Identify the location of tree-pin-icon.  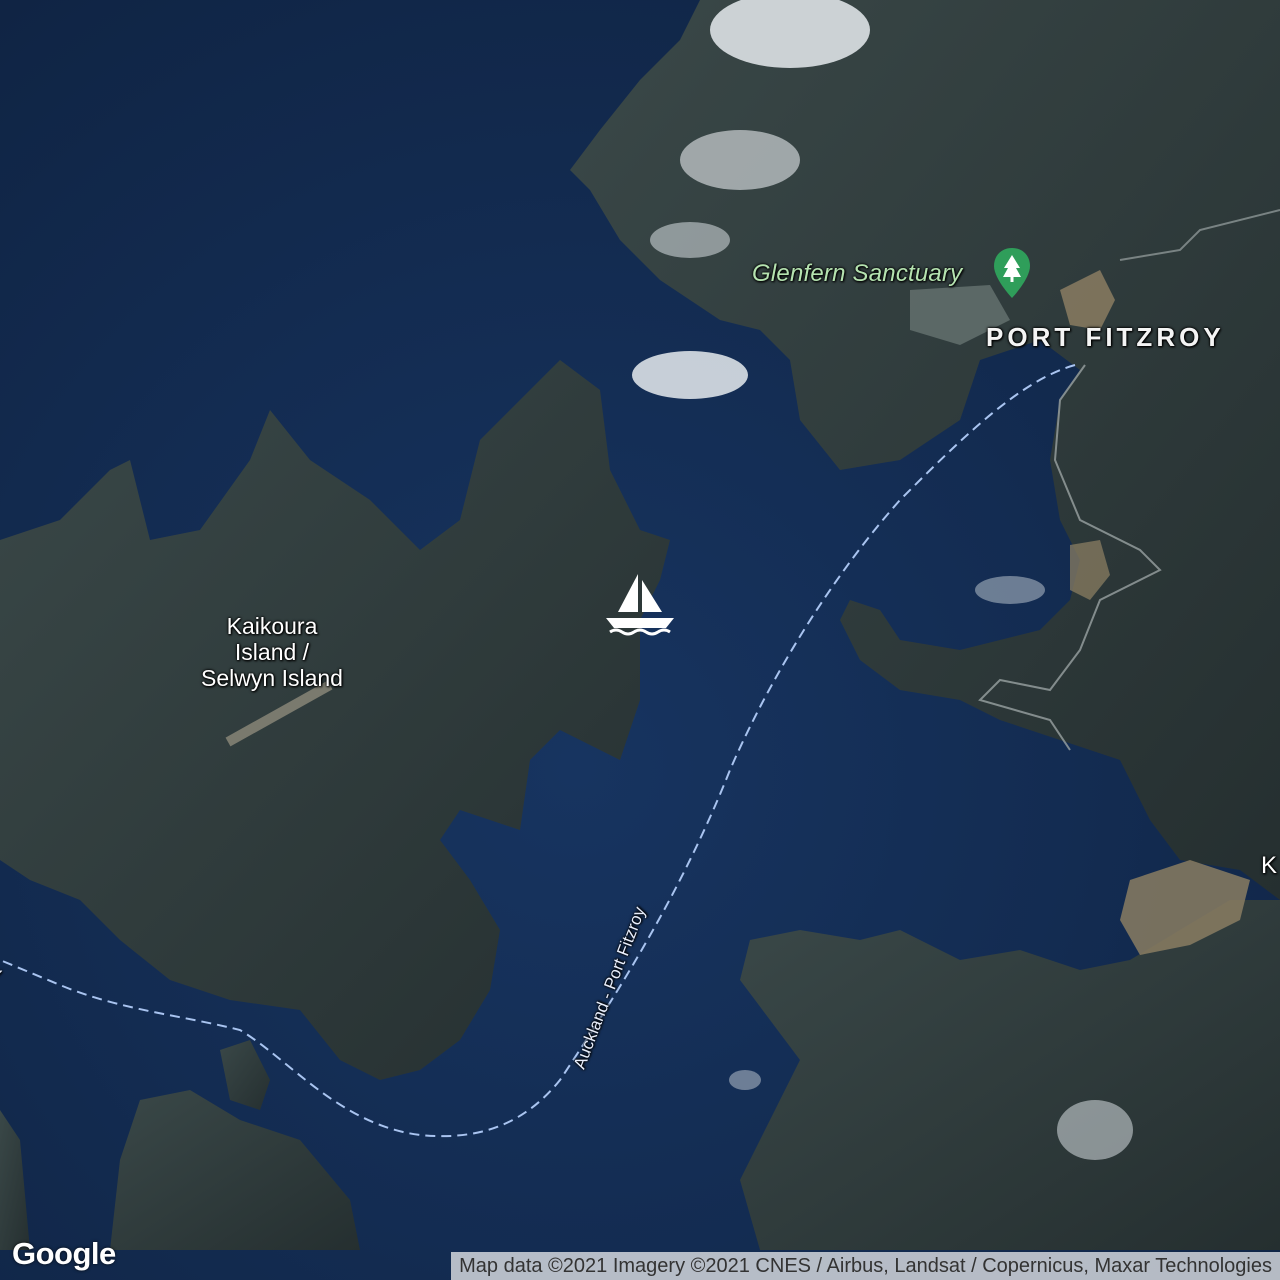
(1012, 273).